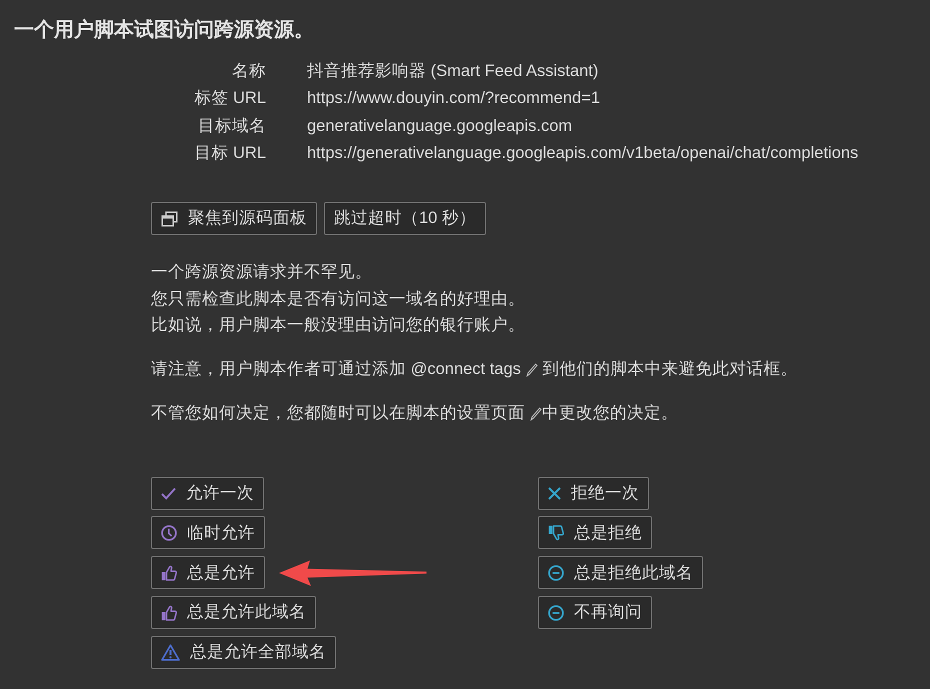 This screenshot has width=930, height=689. What do you see at coordinates (232, 126) in the screenshot?
I see `detail-label: 目标域名` at bounding box center [232, 126].